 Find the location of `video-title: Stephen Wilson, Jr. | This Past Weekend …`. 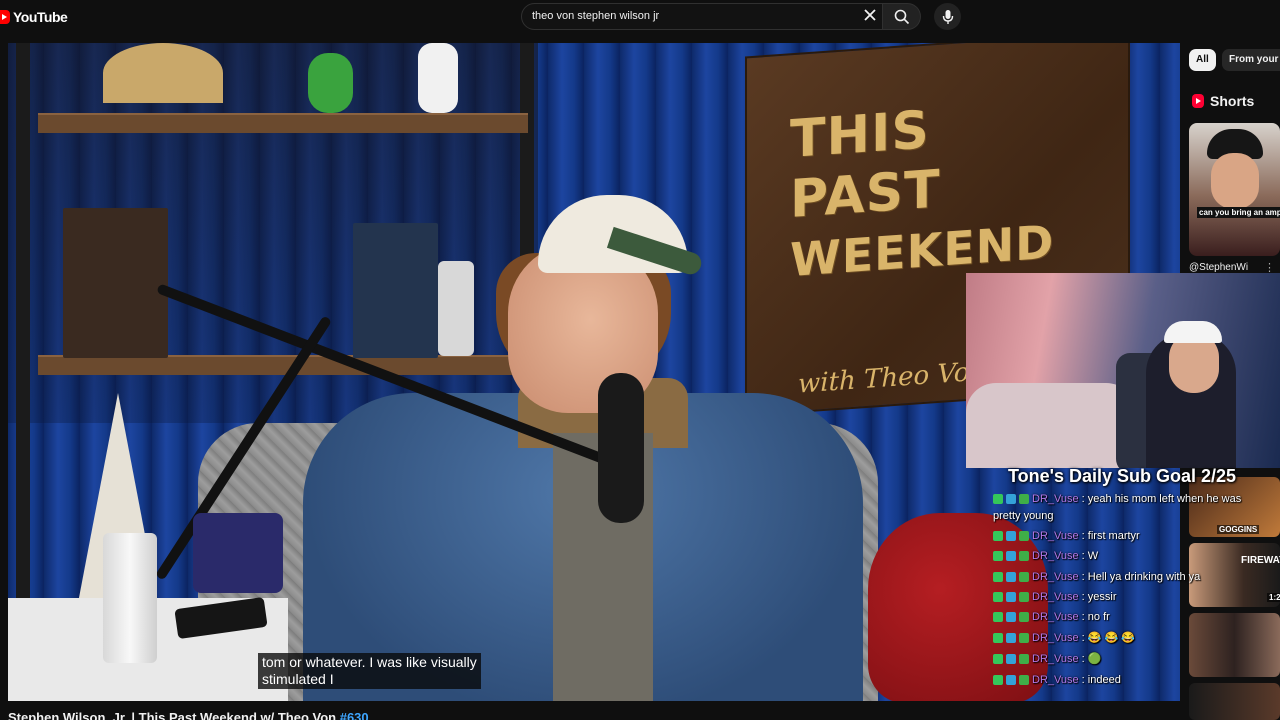

video-title: Stephen Wilson, Jr. | This Past Weekend … is located at coordinates (188, 715).